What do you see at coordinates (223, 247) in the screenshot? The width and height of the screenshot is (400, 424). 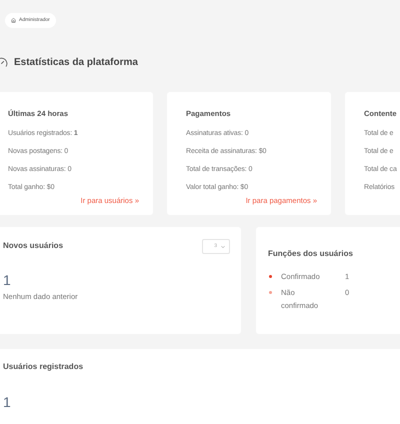 I see `chevron-icon` at bounding box center [223, 247].